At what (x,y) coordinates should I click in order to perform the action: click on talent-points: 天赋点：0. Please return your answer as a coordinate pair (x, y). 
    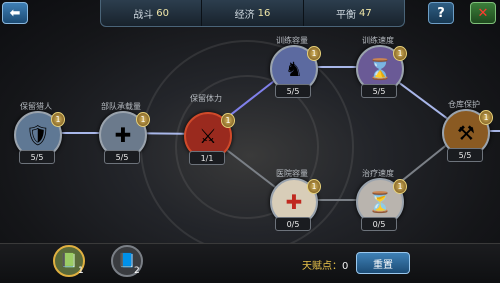
    Looking at the image, I should click on (325, 266).